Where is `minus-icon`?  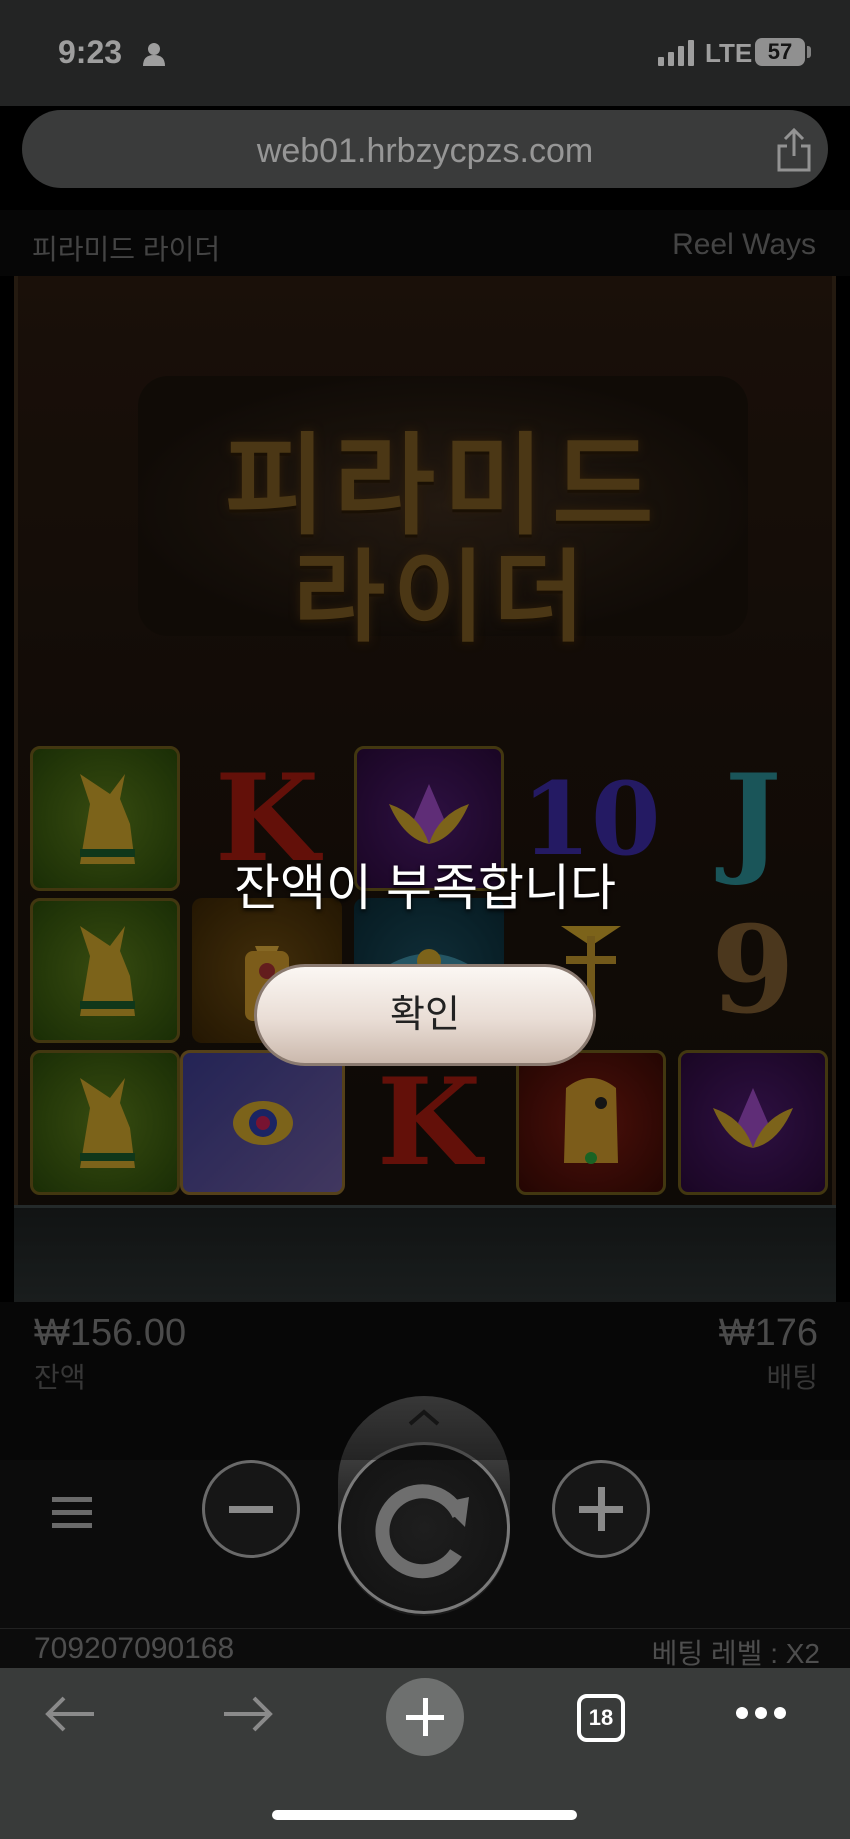 minus-icon is located at coordinates (251, 1509).